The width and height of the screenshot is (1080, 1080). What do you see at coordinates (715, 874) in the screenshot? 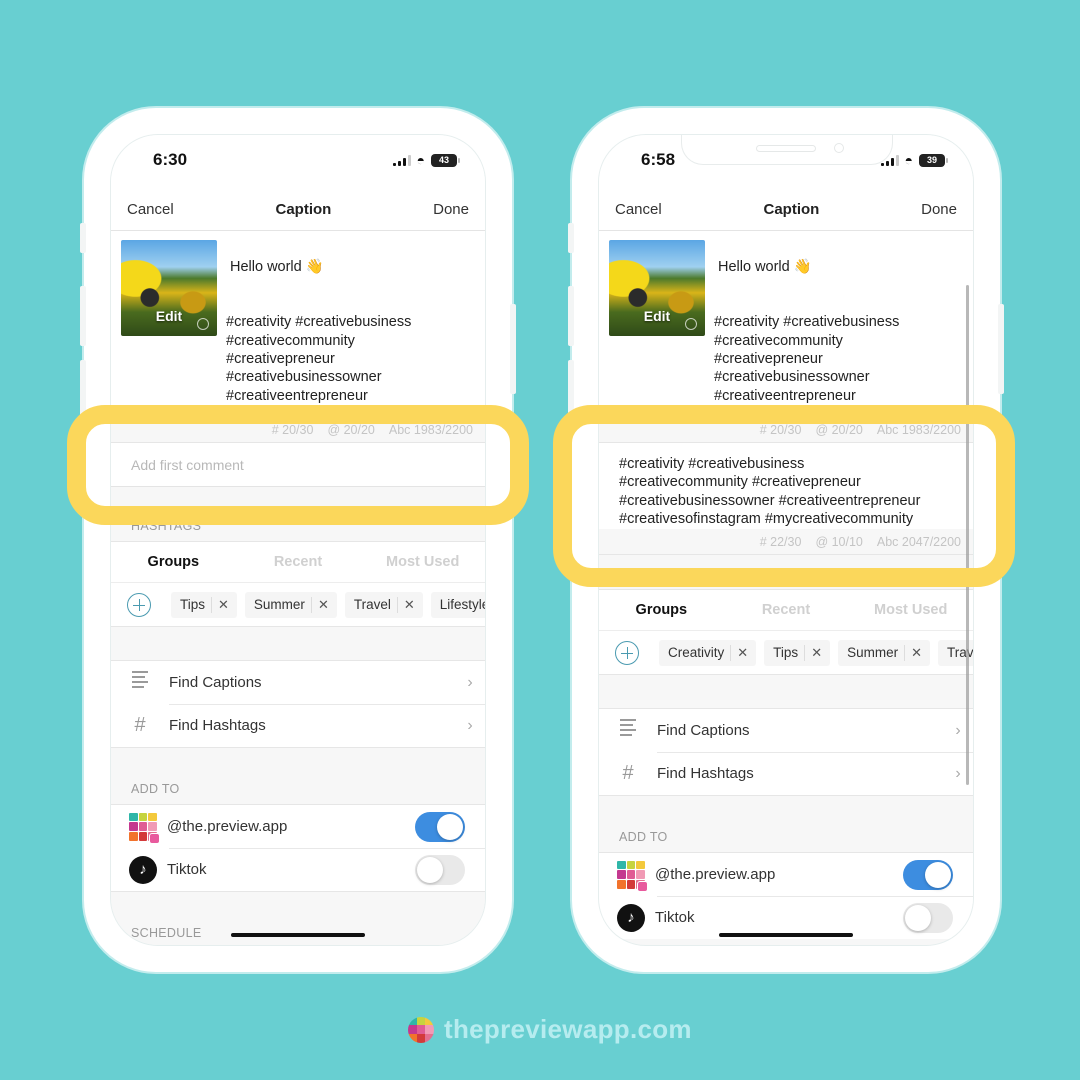
I see `account-label: @the.preview.app` at bounding box center [715, 874].